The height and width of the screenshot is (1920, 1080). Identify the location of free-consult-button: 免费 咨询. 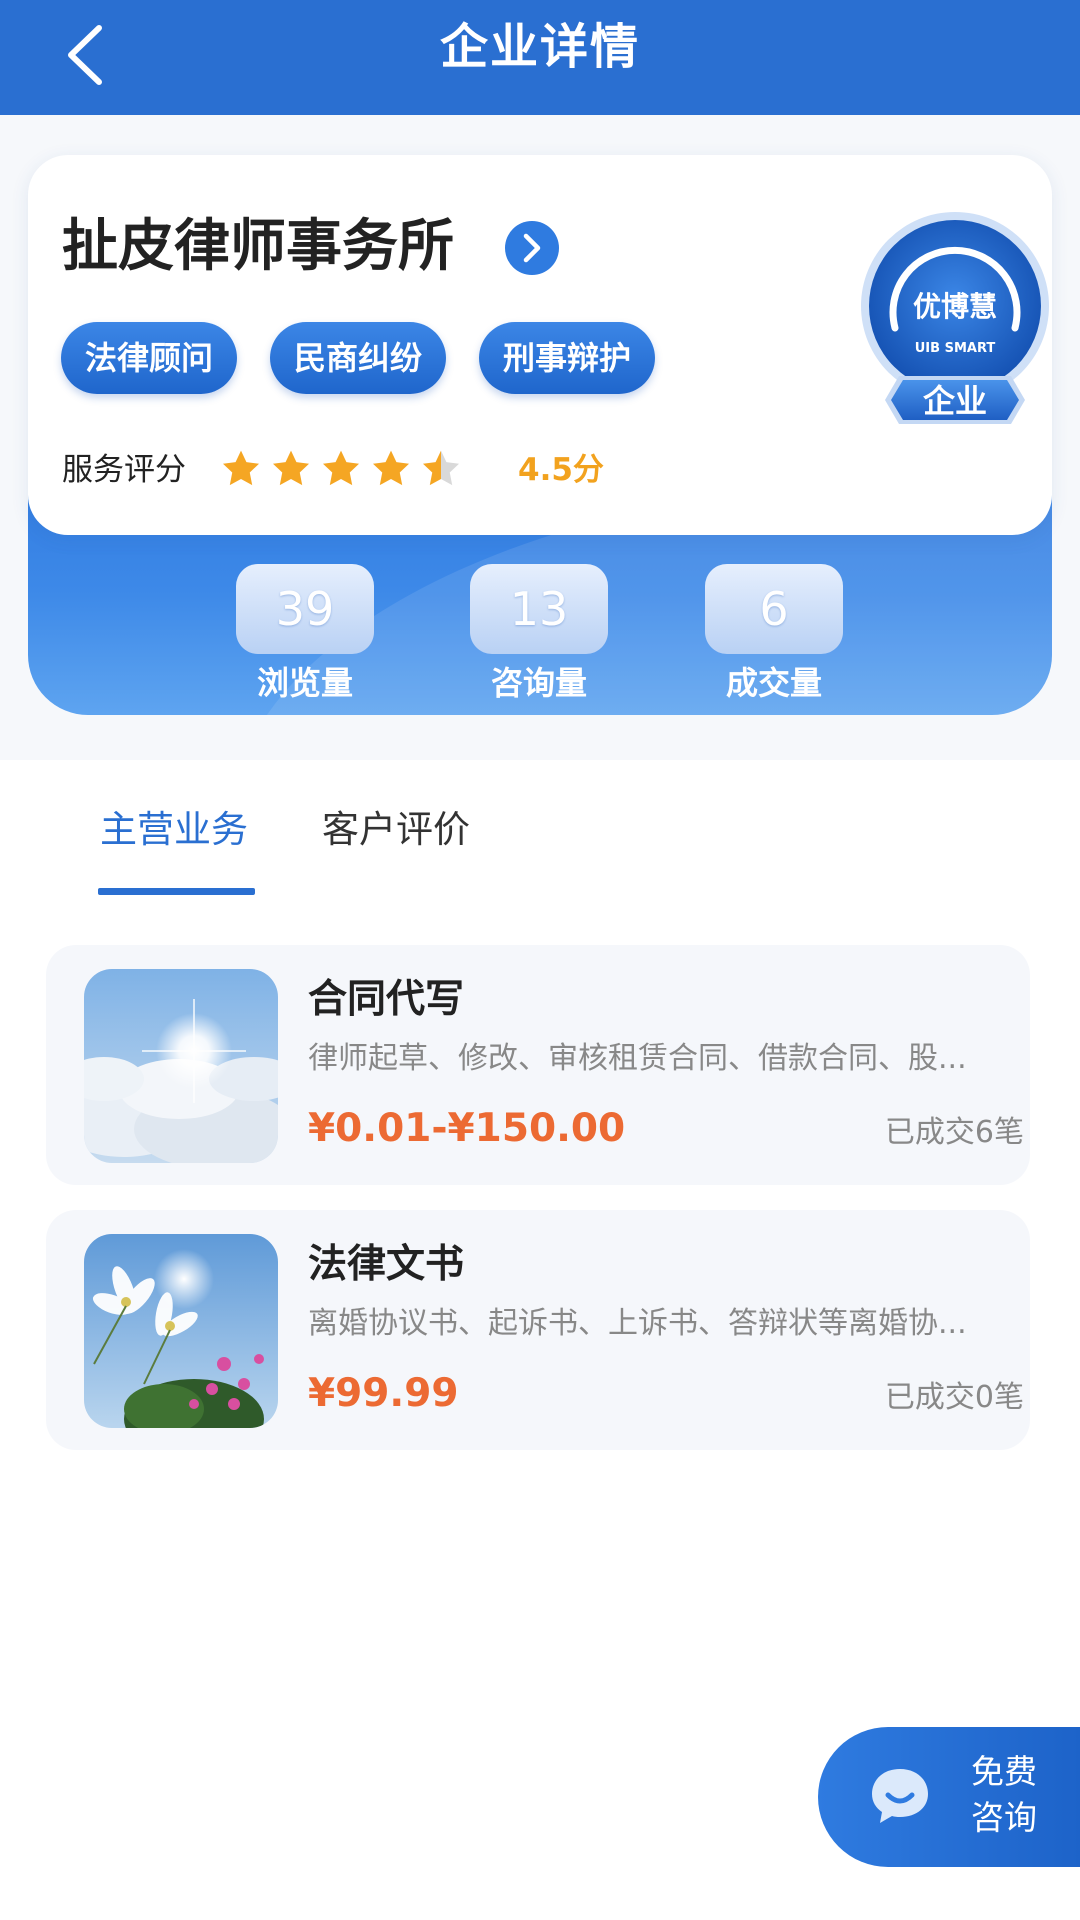
(949, 1797).